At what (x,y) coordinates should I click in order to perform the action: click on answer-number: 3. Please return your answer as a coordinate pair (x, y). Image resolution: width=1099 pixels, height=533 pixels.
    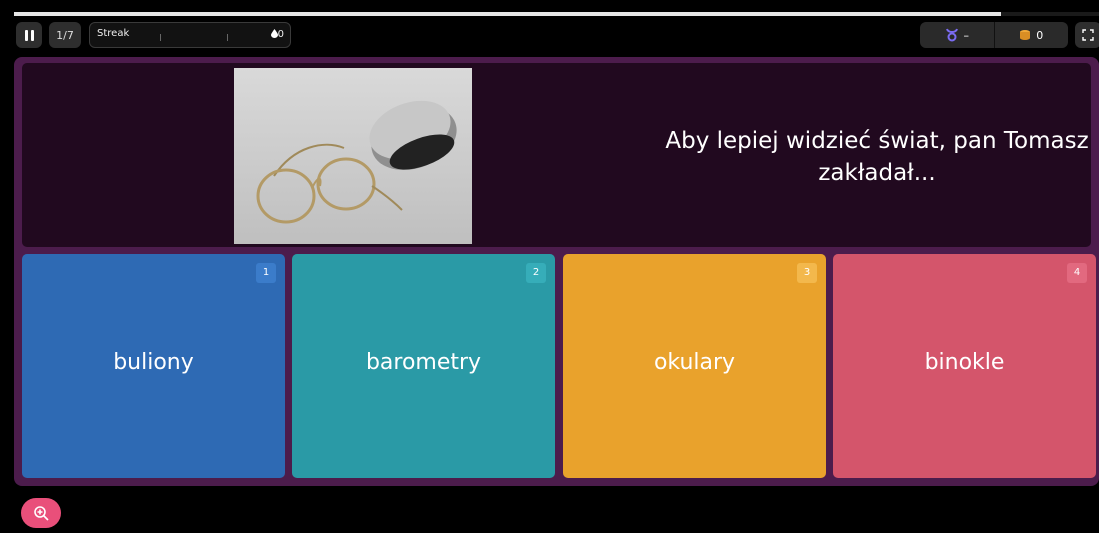
    Looking at the image, I should click on (807, 273).